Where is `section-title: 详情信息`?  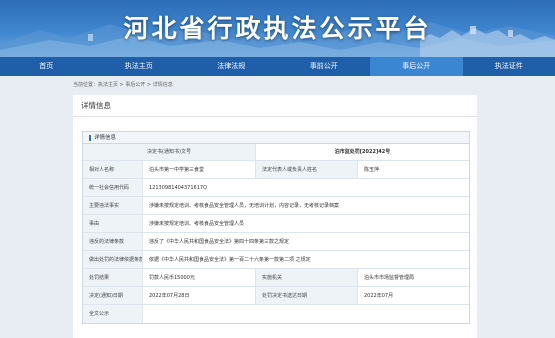
section-title: 详情信息 is located at coordinates (105, 137).